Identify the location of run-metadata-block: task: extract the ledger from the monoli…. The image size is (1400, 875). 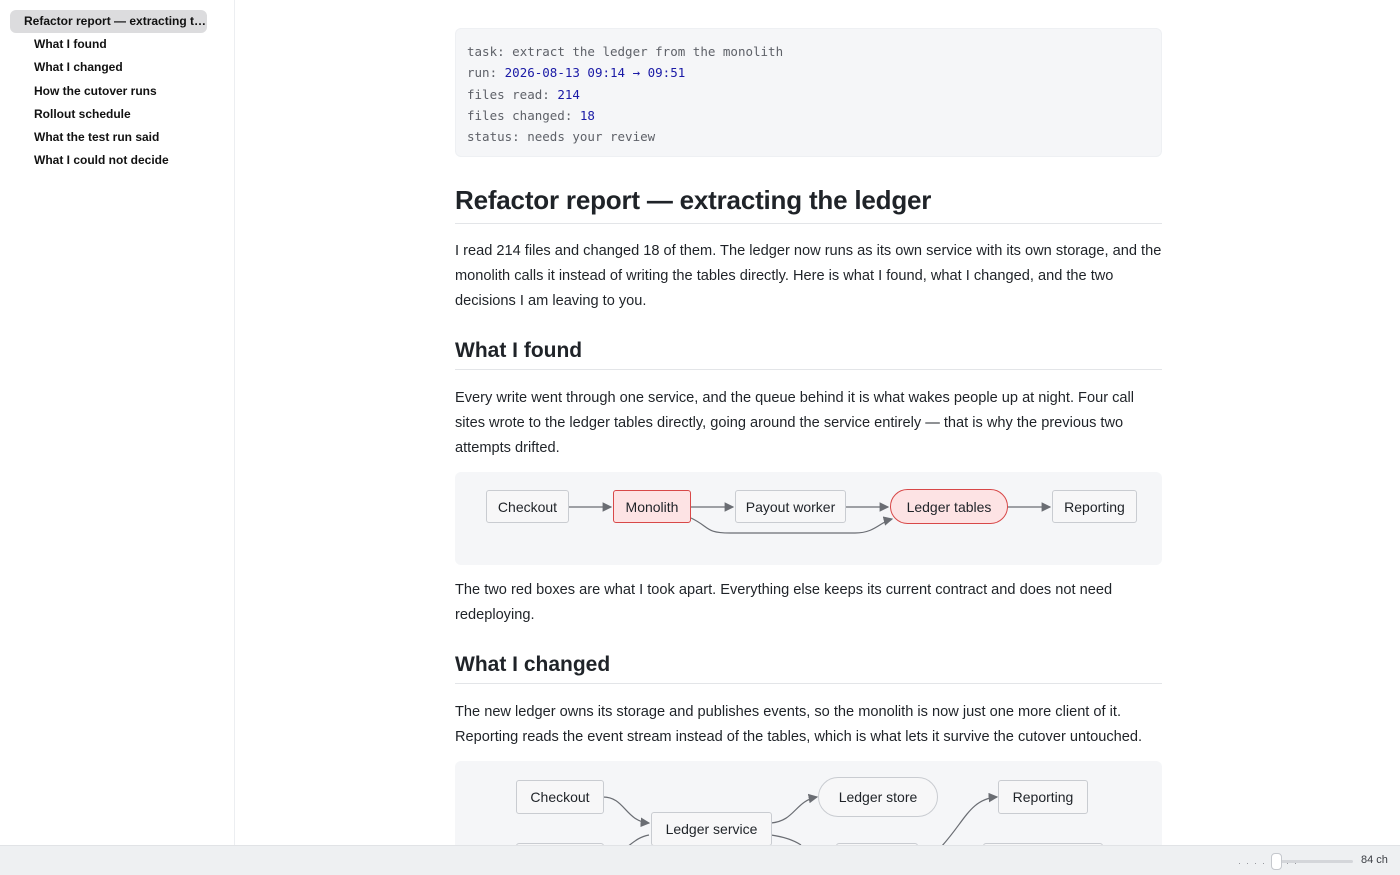
(808, 92).